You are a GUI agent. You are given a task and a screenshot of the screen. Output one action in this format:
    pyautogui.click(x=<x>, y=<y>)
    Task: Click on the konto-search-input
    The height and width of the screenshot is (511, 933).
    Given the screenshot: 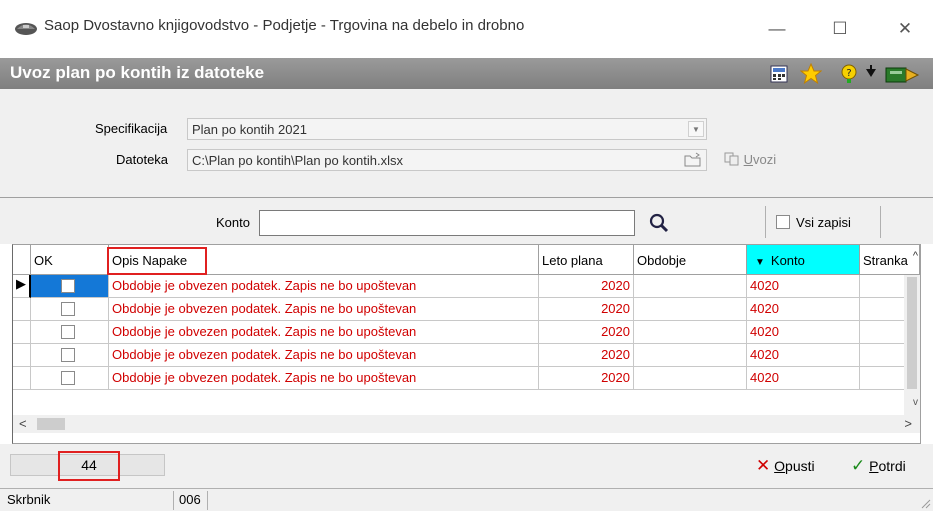 What is the action you would take?
    pyautogui.click(x=447, y=223)
    